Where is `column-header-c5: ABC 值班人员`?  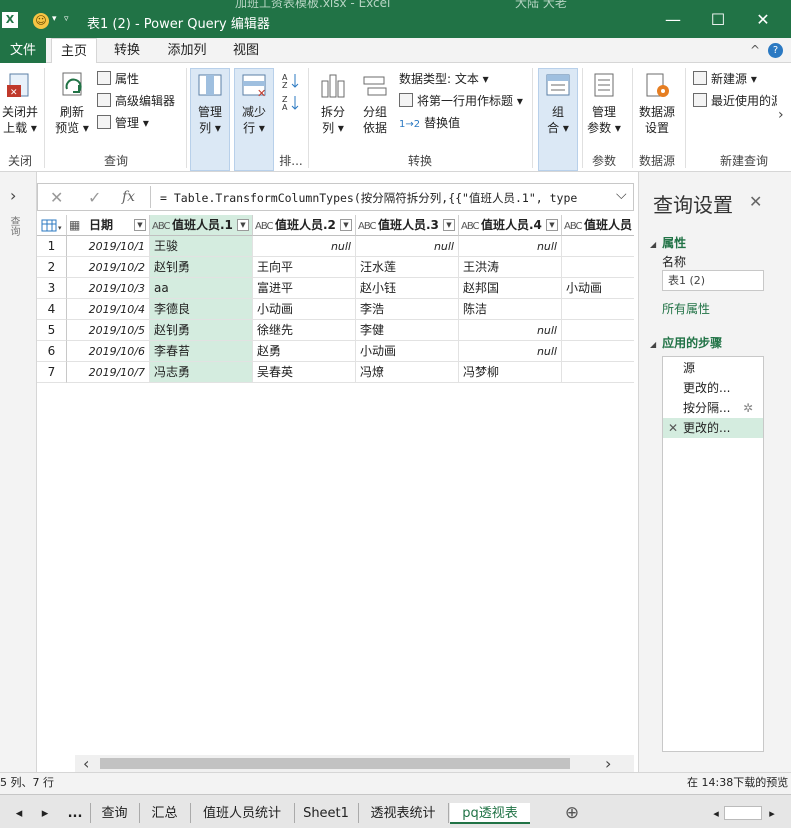 column-header-c5: ABC 值班人员 is located at coordinates (598, 225).